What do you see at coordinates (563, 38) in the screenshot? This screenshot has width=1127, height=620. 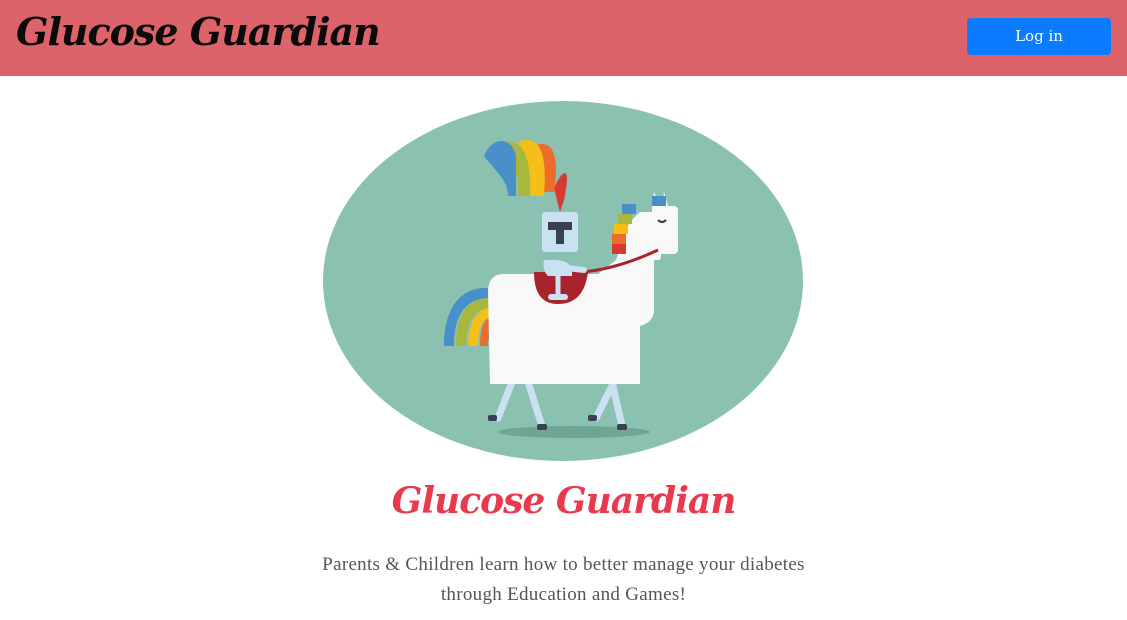 I see `navbar: Glucose Guardian Log in` at bounding box center [563, 38].